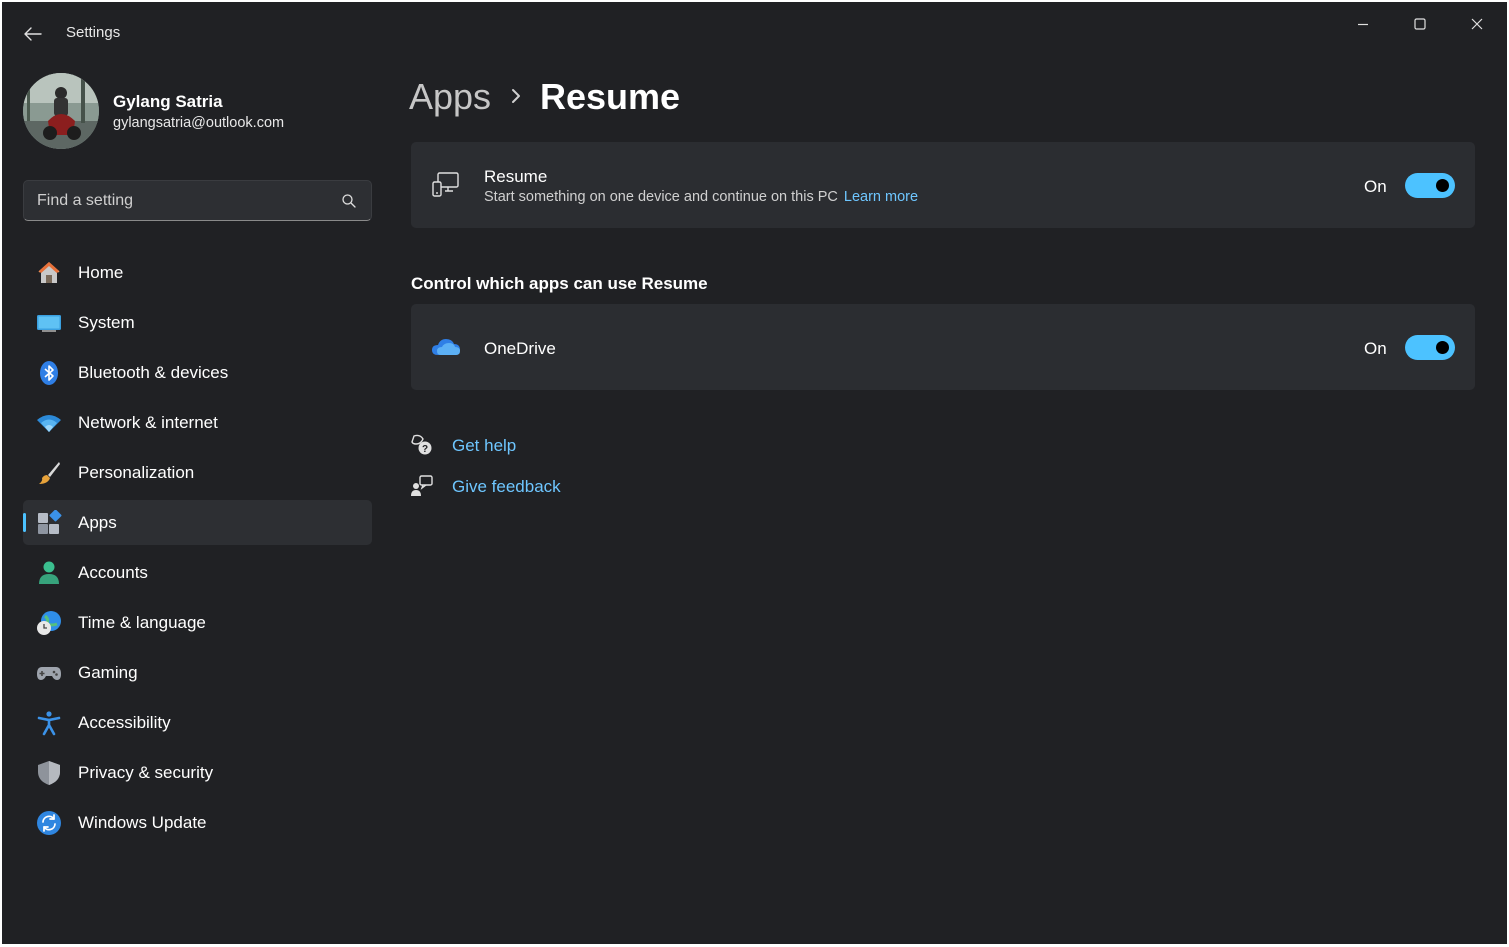 This screenshot has width=1509, height=947. I want to click on onedrive-toggle, so click(1430, 347).